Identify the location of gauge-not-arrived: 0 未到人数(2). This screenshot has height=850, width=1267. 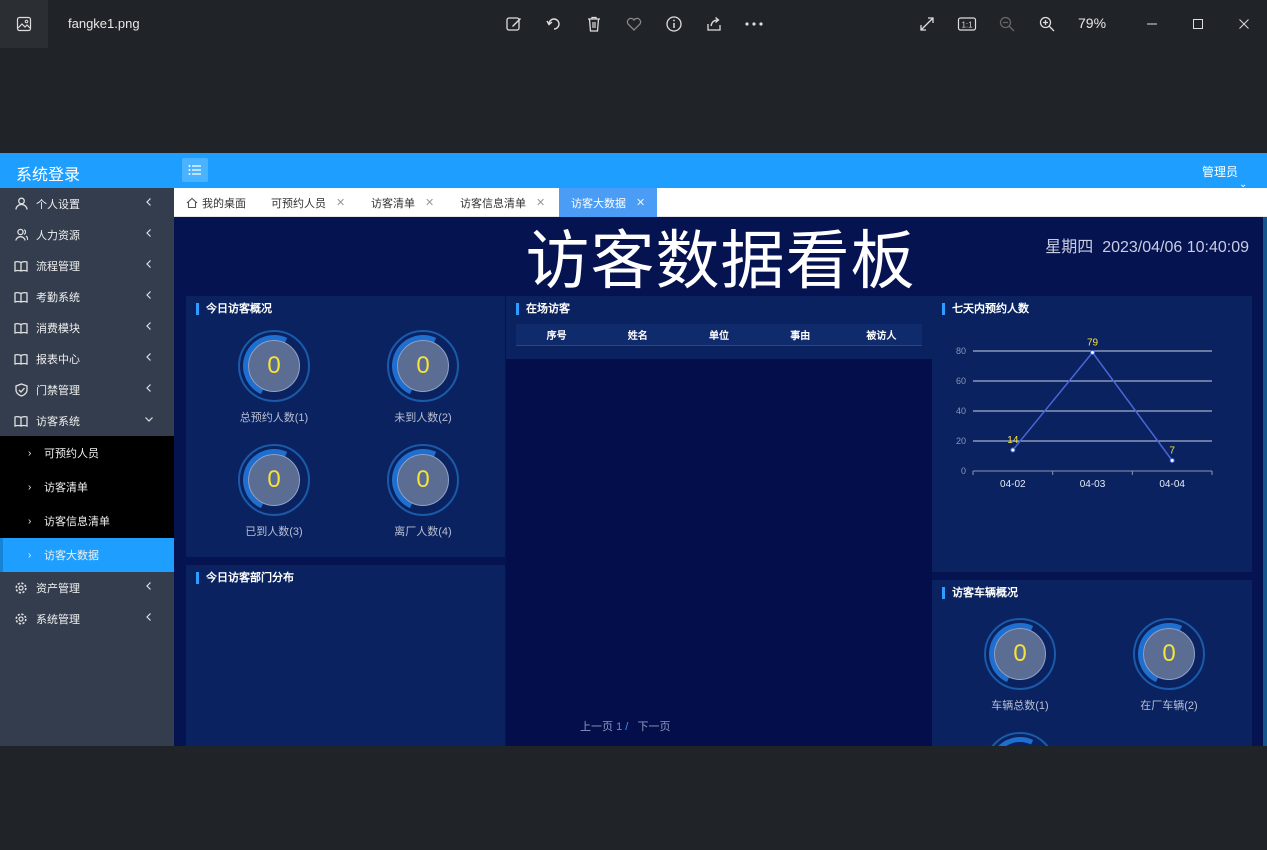
(423, 383).